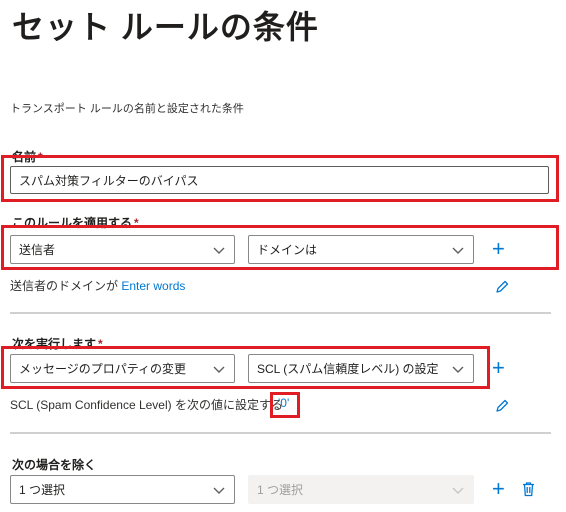  I want to click on apply-rule-dropdown-1: 送信者, so click(122, 249).